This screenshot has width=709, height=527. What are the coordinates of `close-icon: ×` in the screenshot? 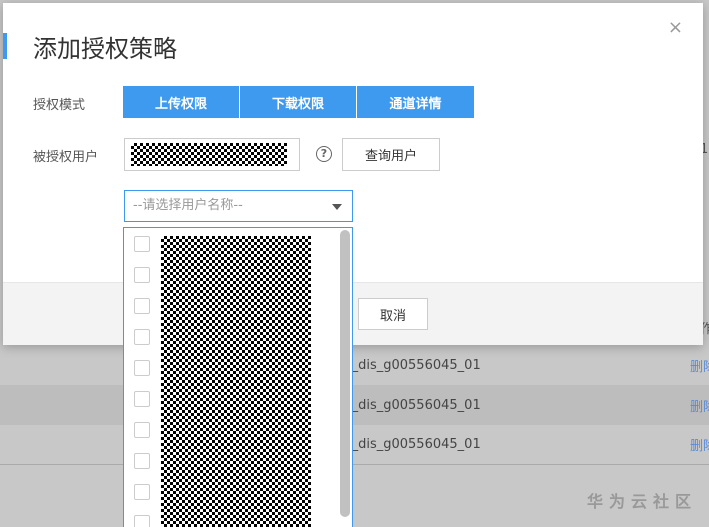 It's located at (675, 27).